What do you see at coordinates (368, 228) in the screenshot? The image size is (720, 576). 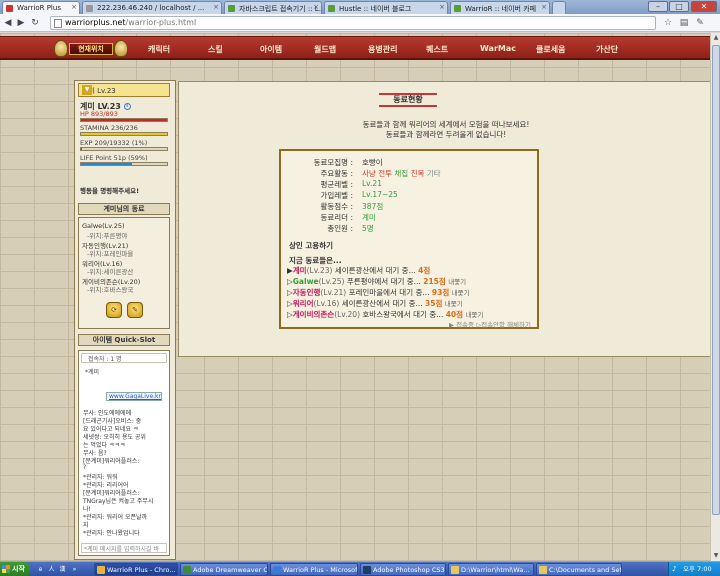 I see `total-members-value: 5명` at bounding box center [368, 228].